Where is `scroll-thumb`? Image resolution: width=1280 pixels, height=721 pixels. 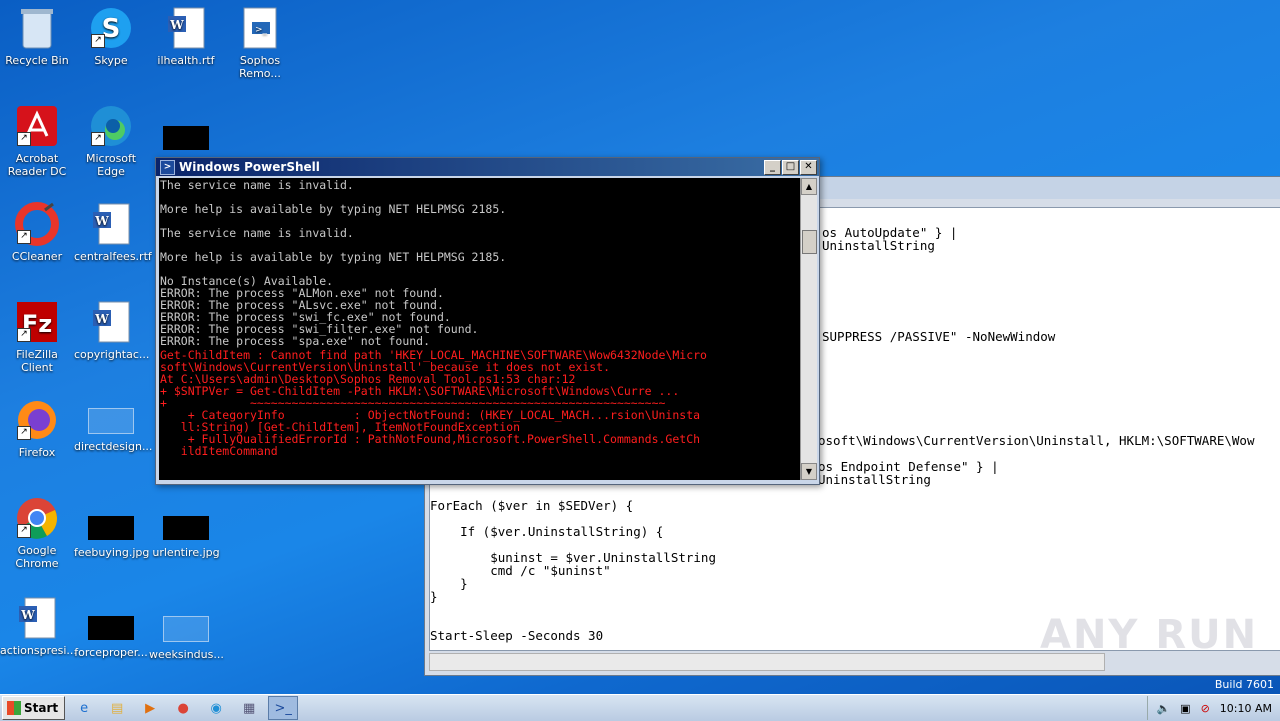 scroll-thumb is located at coordinates (809, 242).